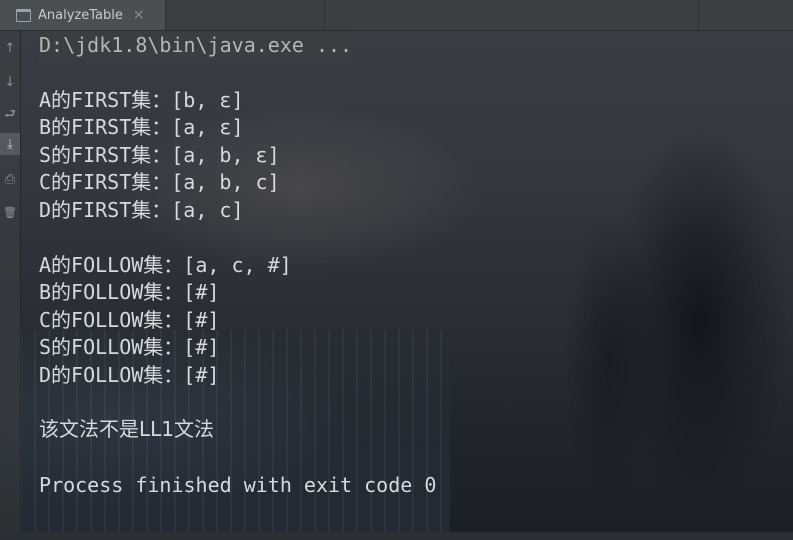  What do you see at coordinates (10, 48) in the screenshot?
I see `up-arrow-icon: ↑` at bounding box center [10, 48].